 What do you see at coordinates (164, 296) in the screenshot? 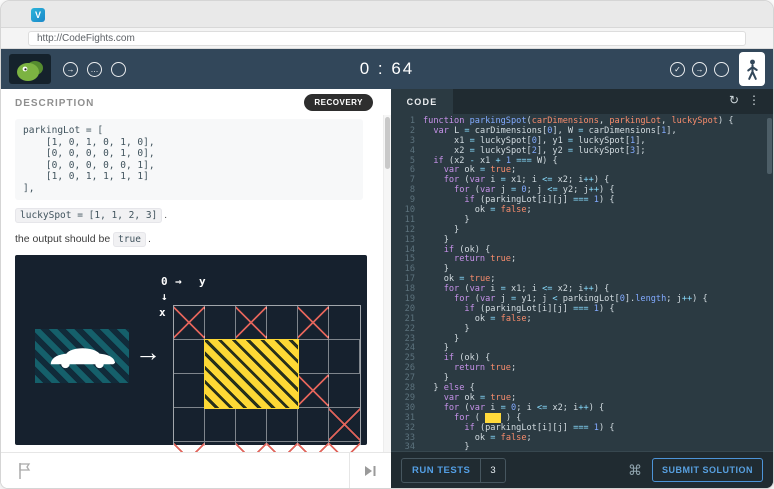
I see `x-axis-arrow-icon: ↓` at bounding box center [164, 296].